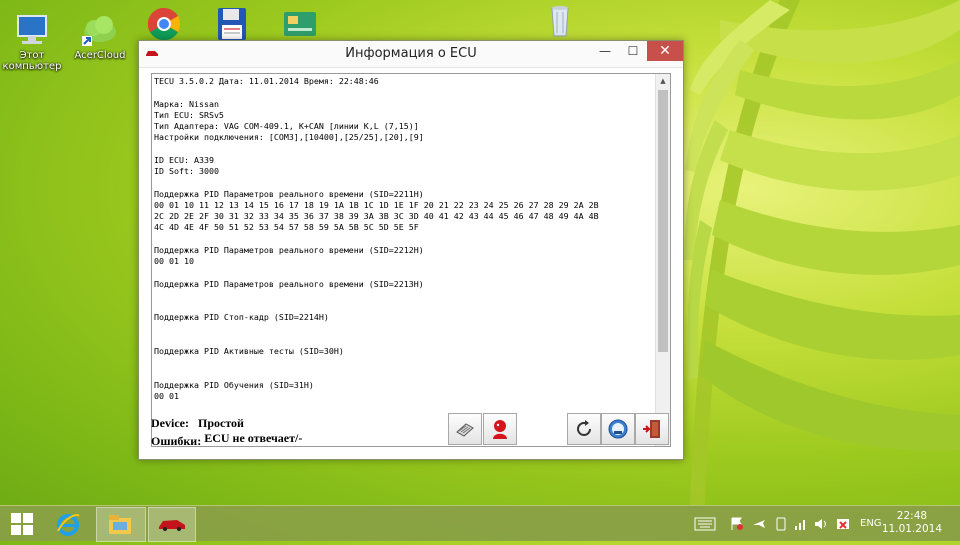 The width and height of the screenshot is (960, 545). Describe the element at coordinates (665, 51) in the screenshot. I see `close-button: ✕` at that location.